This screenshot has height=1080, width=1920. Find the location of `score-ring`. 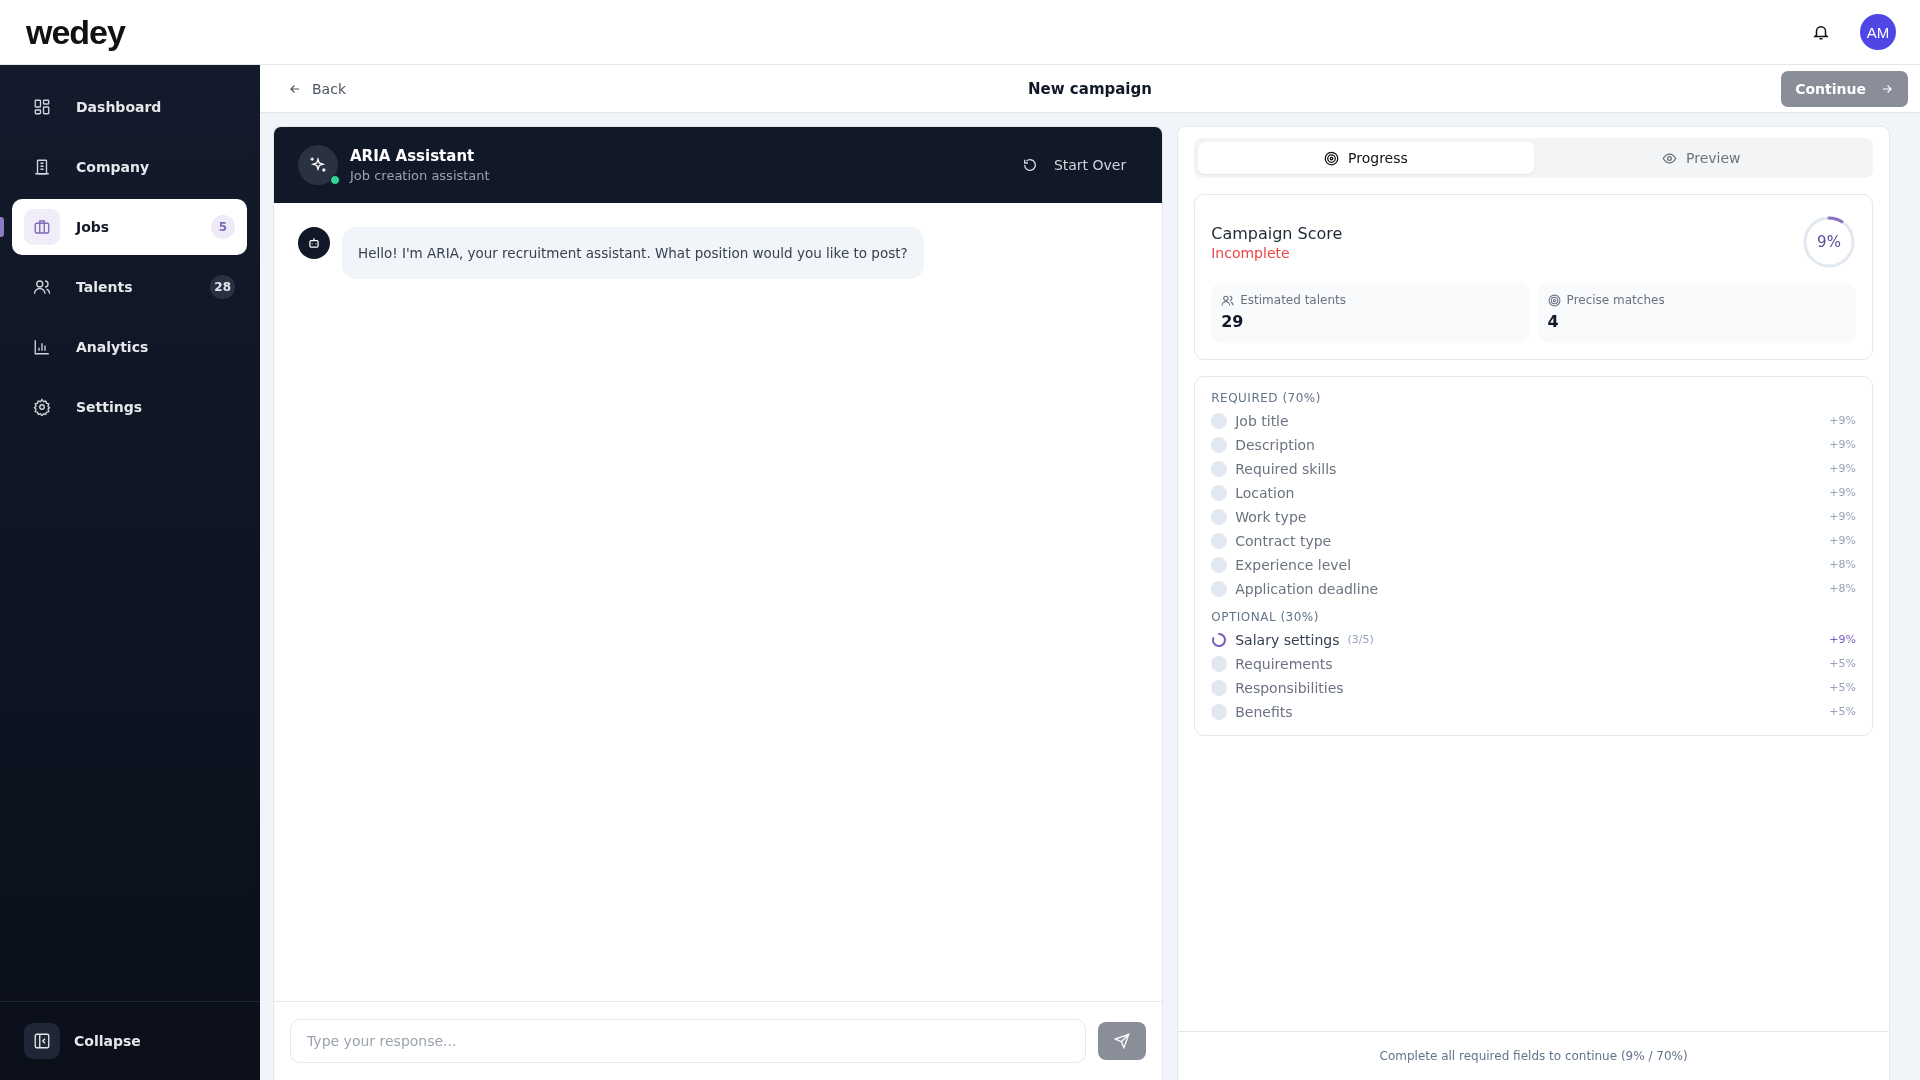

score-ring is located at coordinates (1829, 242).